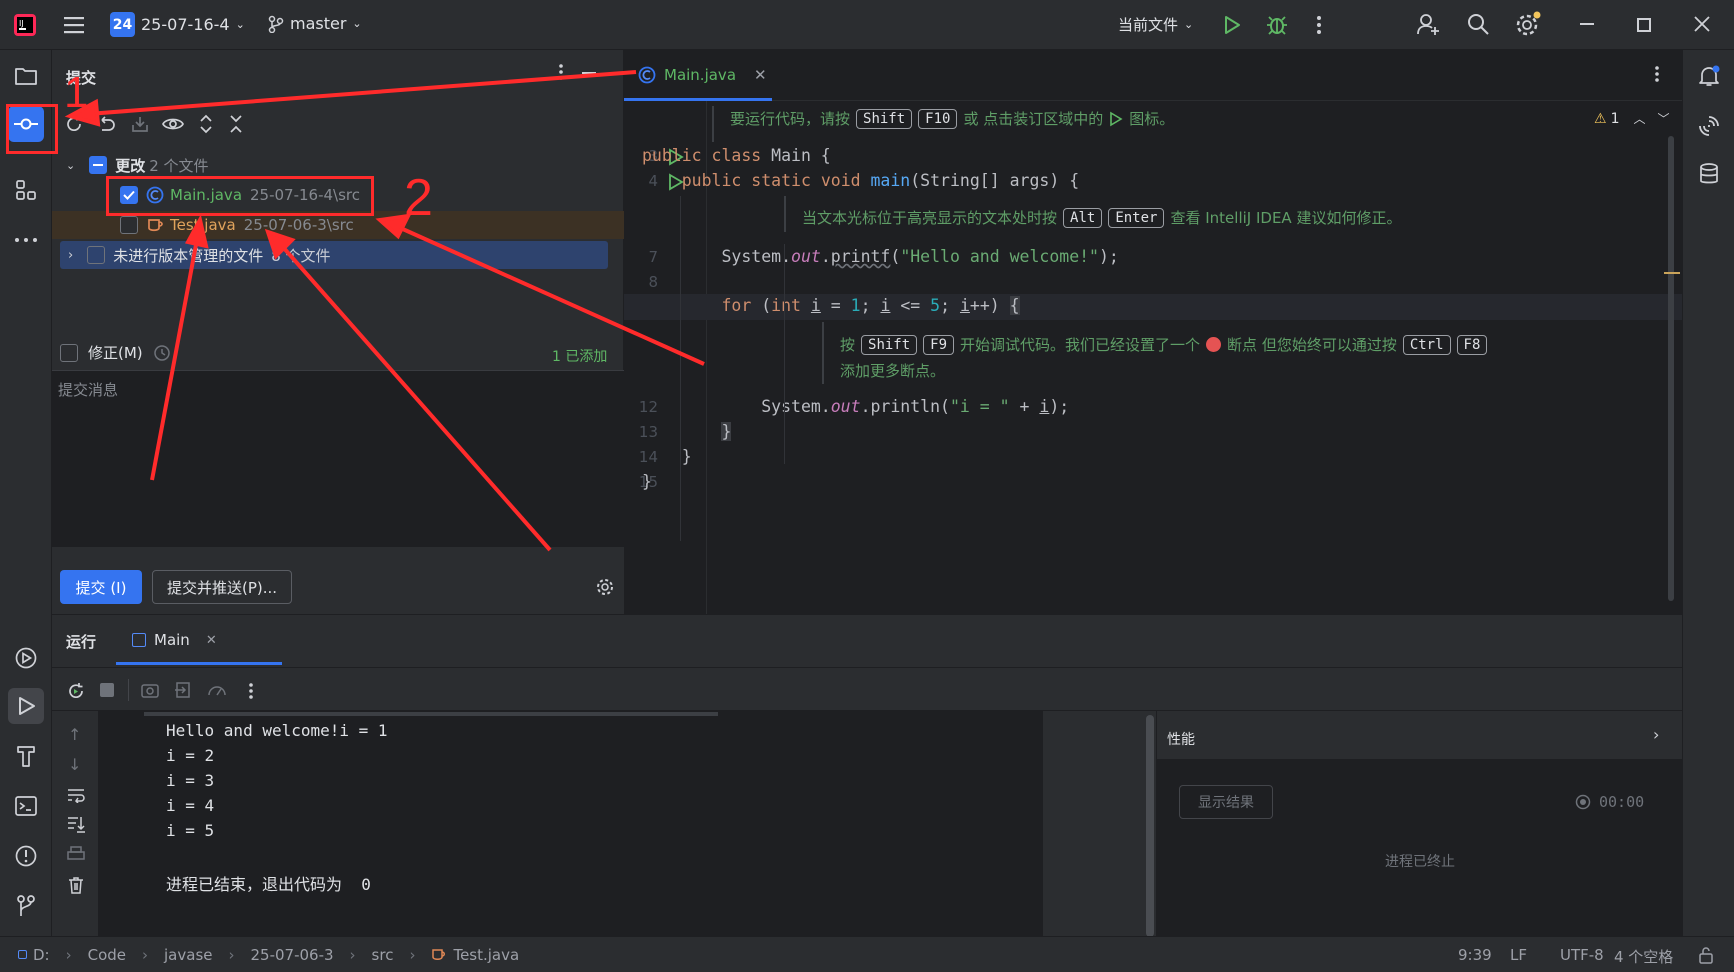 This screenshot has height=972, width=1734. Describe the element at coordinates (1226, 802) in the screenshot. I see `show-results-button: 显示结果` at that location.